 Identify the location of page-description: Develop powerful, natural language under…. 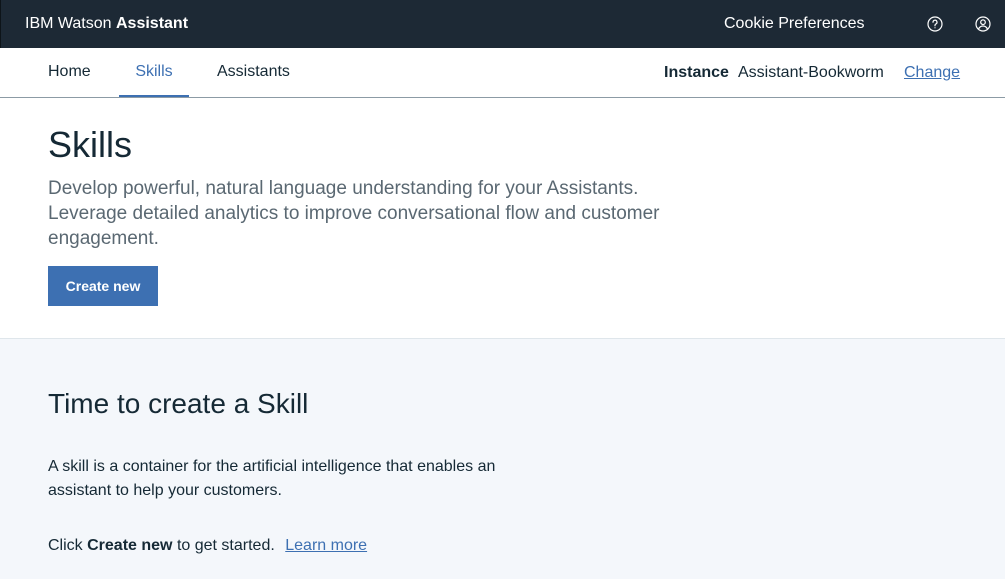
(354, 213).